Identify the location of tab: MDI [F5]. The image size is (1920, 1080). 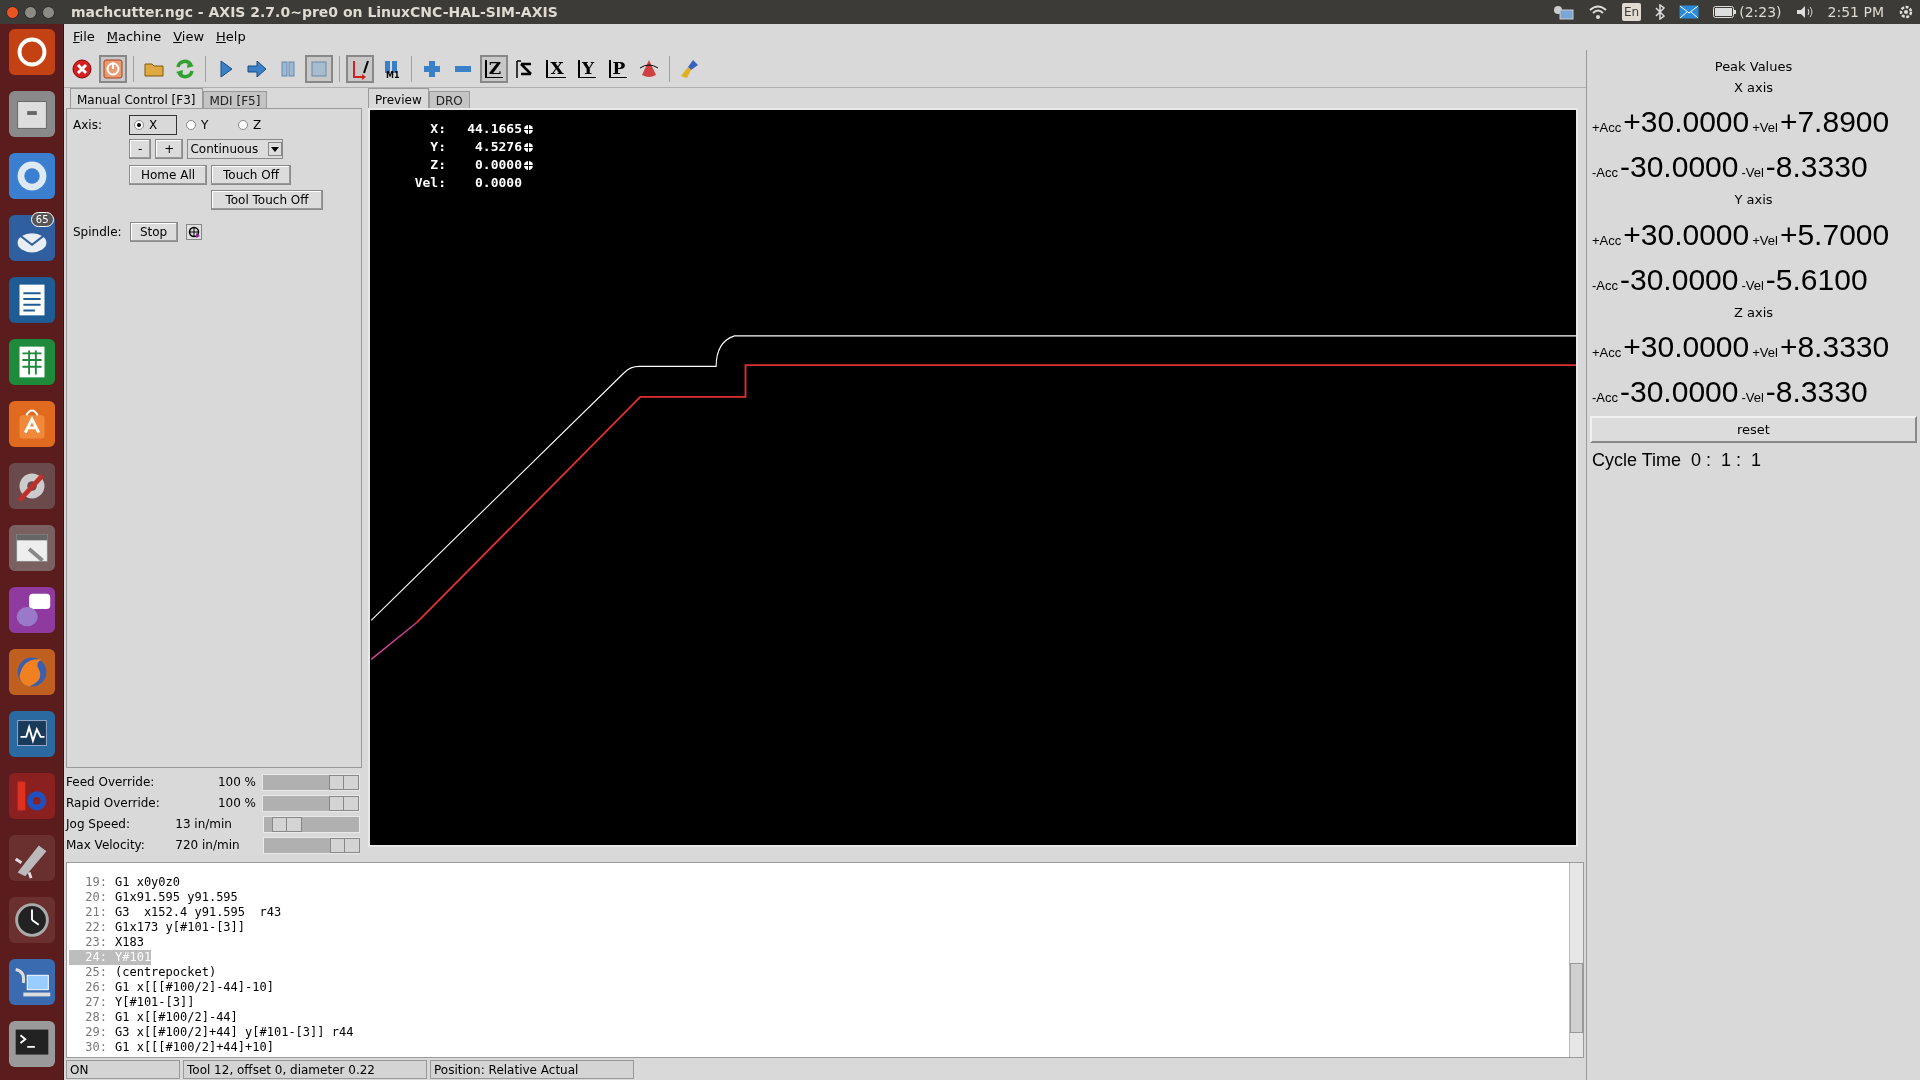
(235, 99).